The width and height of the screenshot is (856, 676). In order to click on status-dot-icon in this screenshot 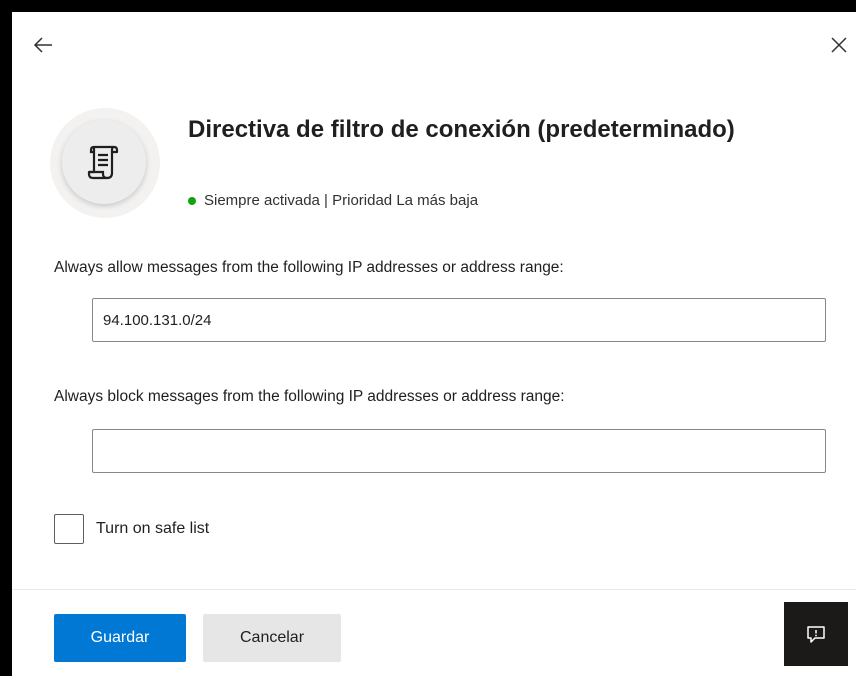, I will do `click(192, 200)`.